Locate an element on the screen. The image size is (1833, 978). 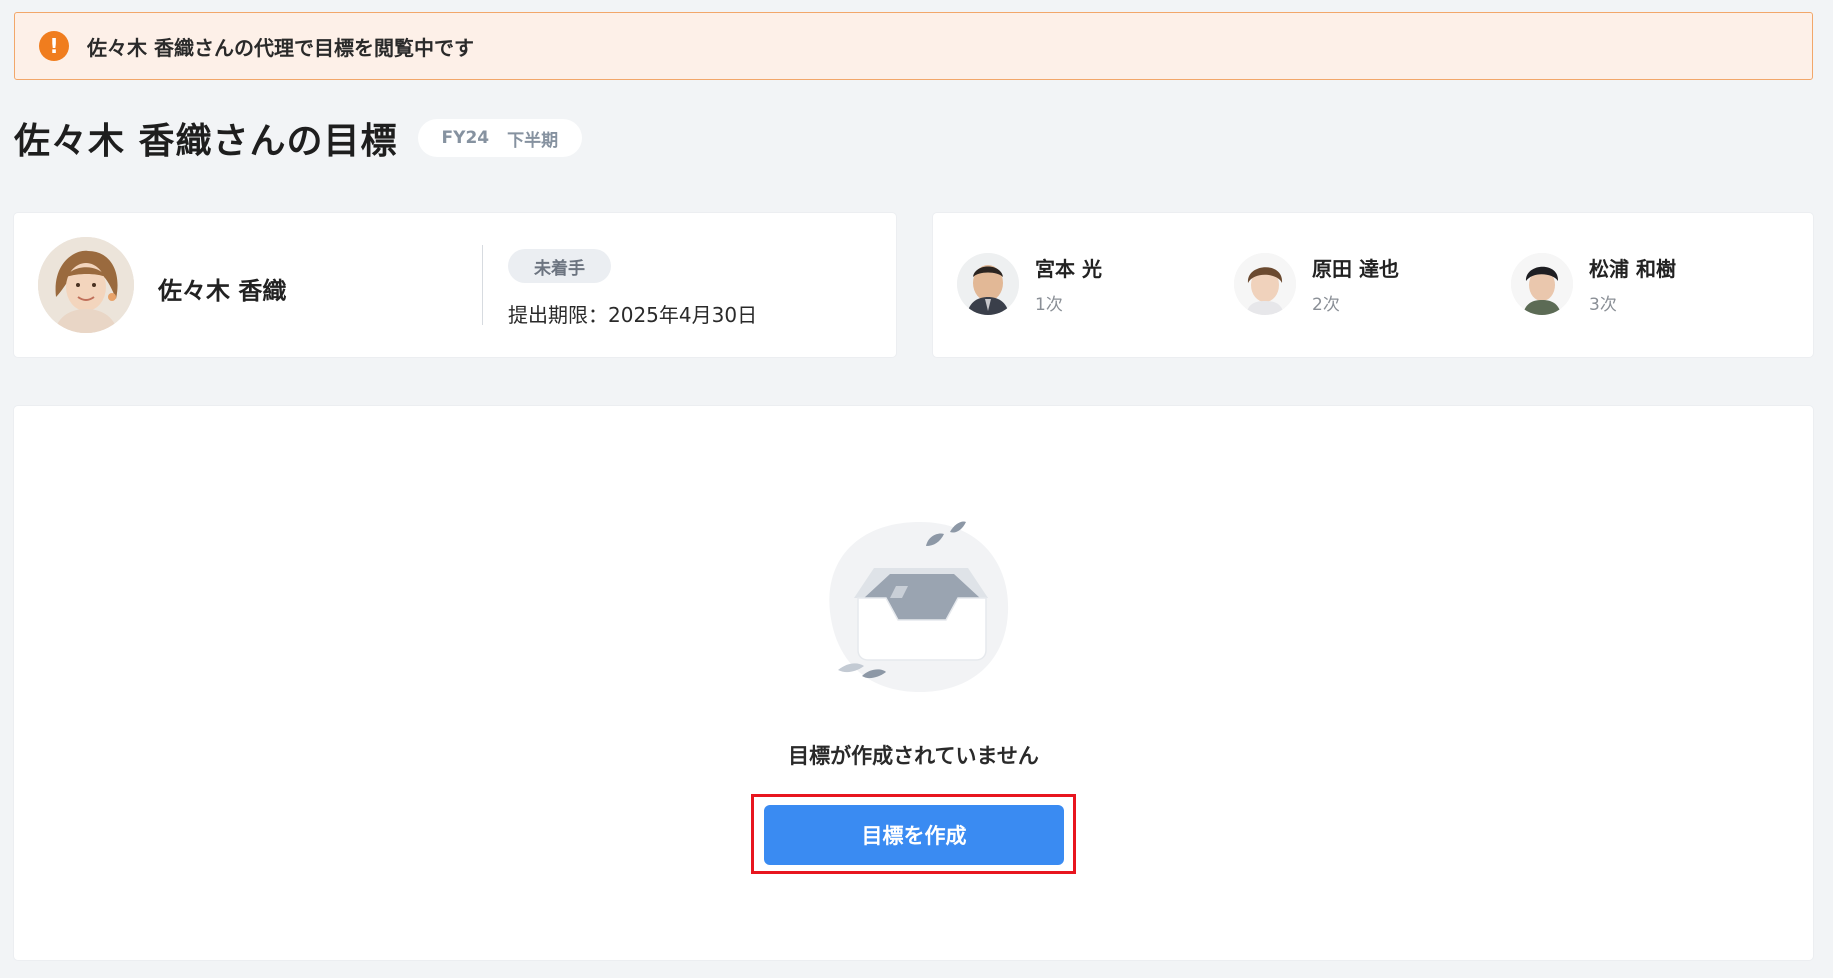
period-badge: FY24 下半期 is located at coordinates (500, 138).